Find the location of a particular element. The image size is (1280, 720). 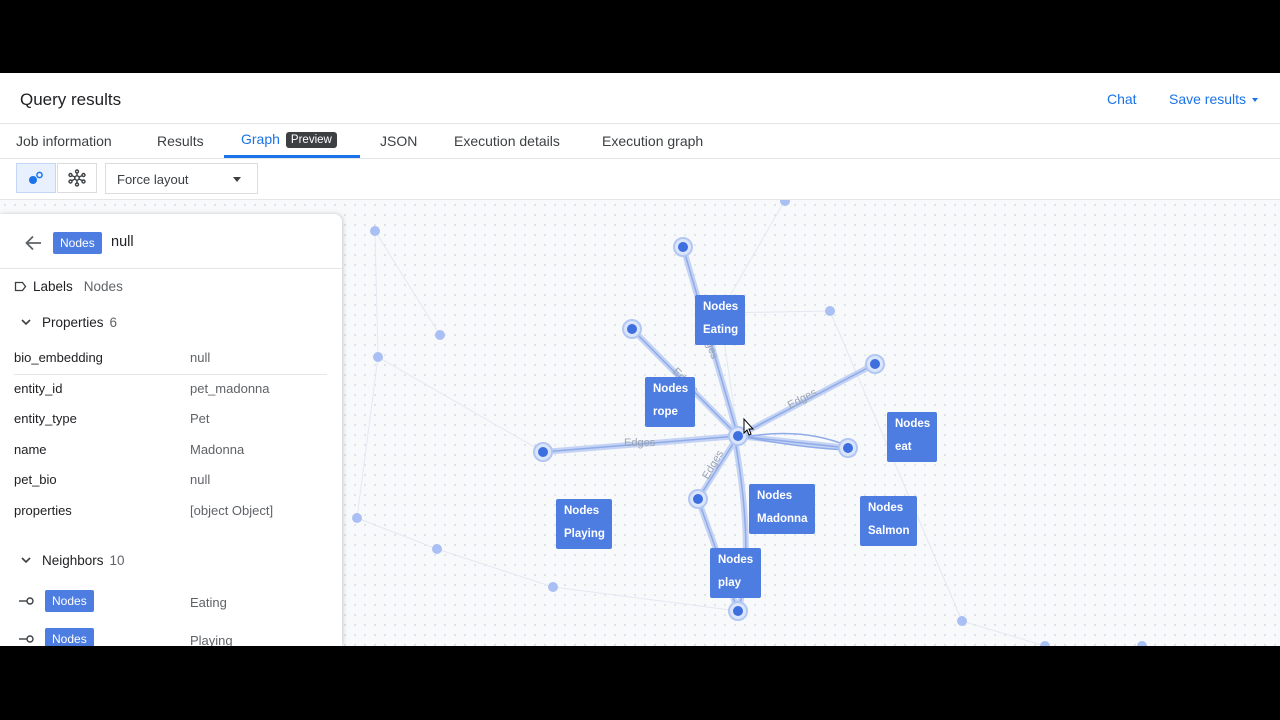

save-results-button: Save results is located at coordinates (1214, 99).